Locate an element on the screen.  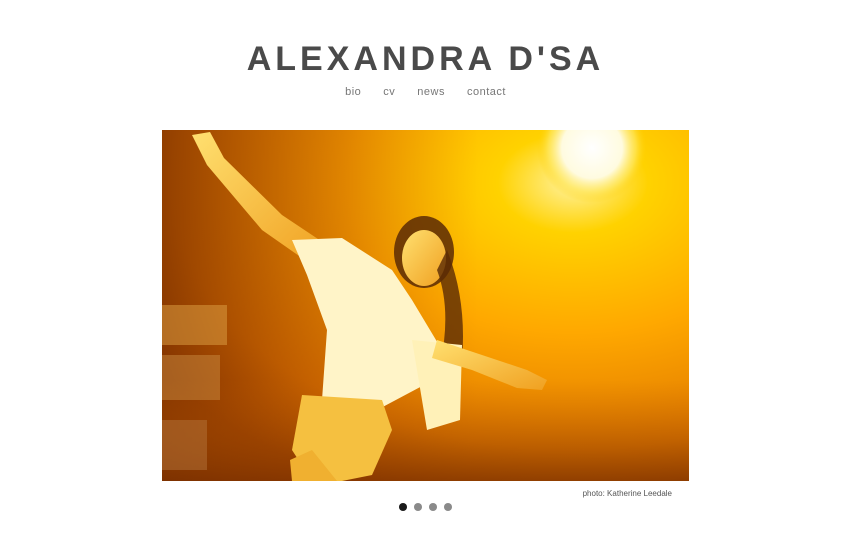
nav-item-contact: contact is located at coordinates (486, 92).